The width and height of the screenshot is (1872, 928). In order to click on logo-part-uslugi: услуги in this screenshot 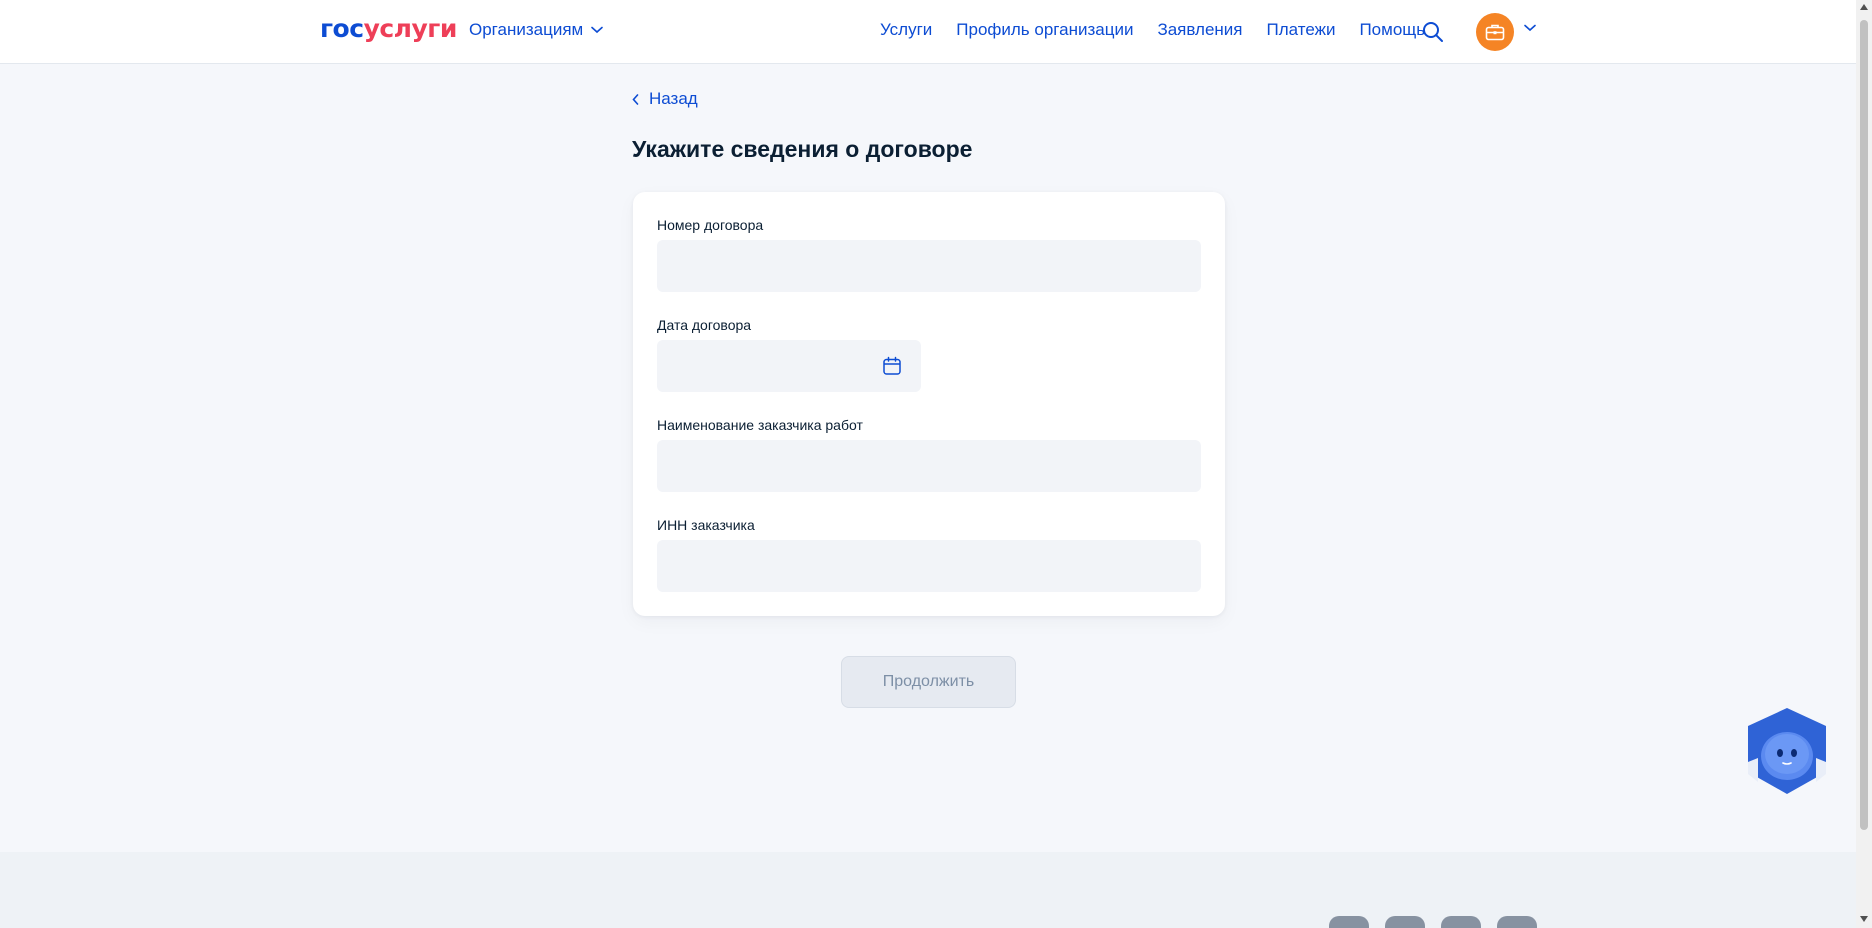, I will do `click(410, 28)`.